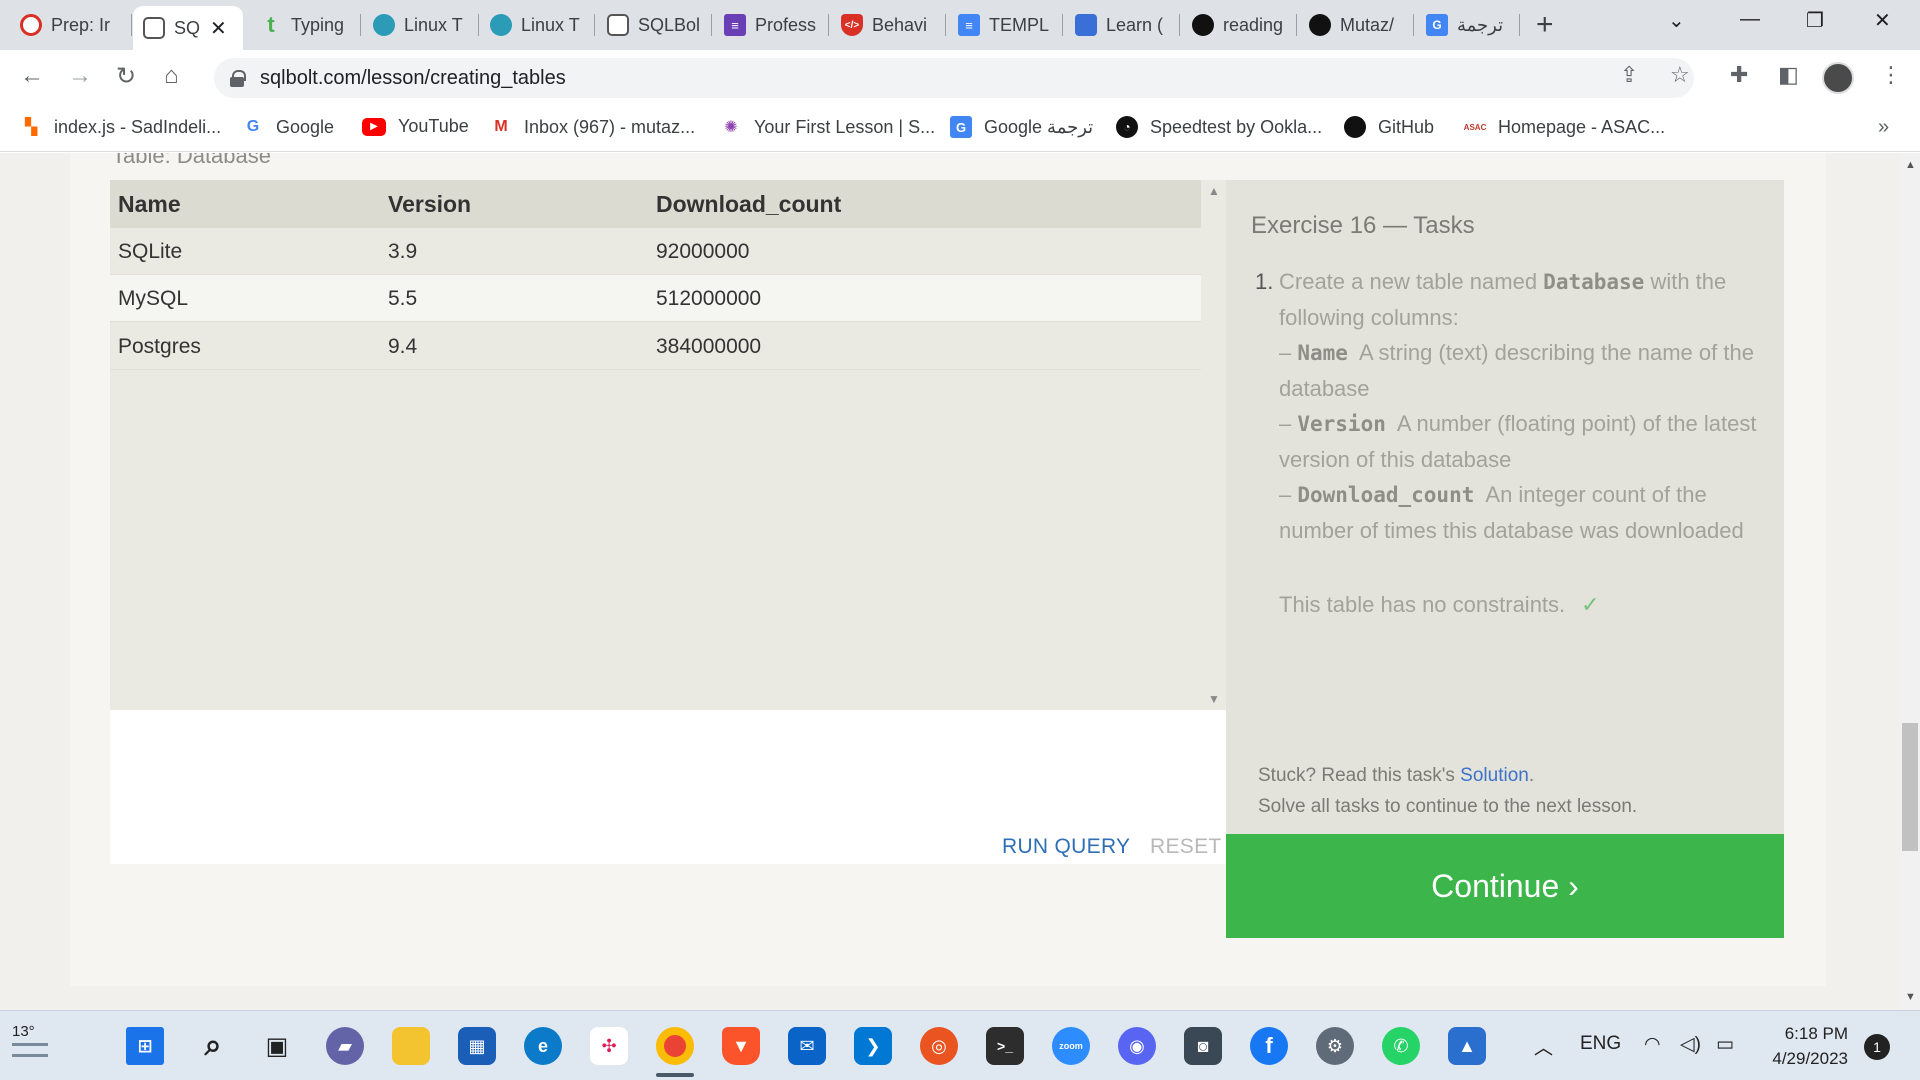 Image resolution: width=1920 pixels, height=1080 pixels. What do you see at coordinates (1725, 1044) in the screenshot?
I see `battery-icon: ▭` at bounding box center [1725, 1044].